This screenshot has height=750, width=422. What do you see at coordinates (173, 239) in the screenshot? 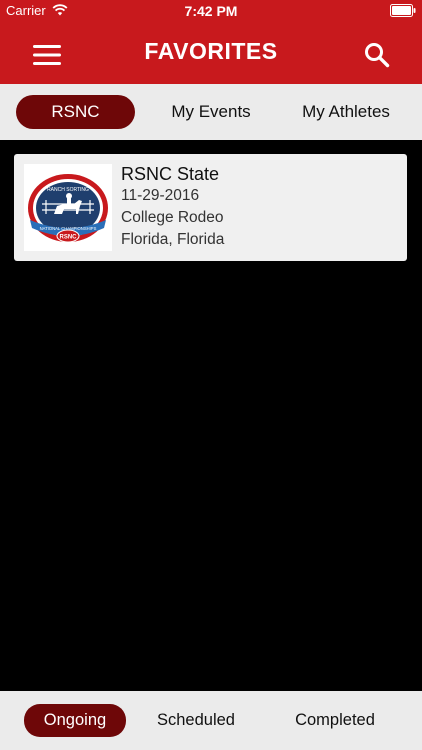
I see `event-location: Florida, Florida` at bounding box center [173, 239].